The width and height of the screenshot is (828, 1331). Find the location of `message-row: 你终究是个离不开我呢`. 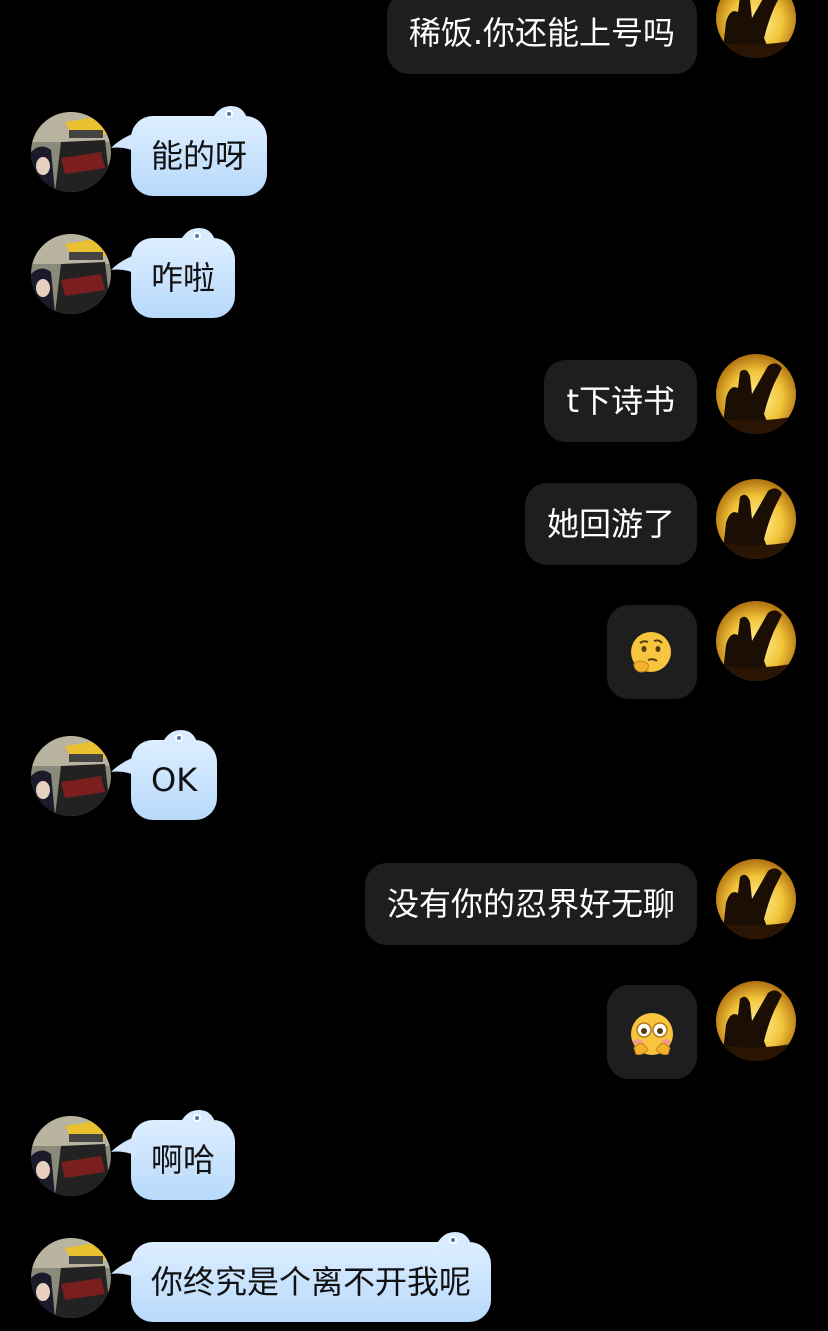

message-row: 你终究是个离不开我呢 is located at coordinates (414, 1277).